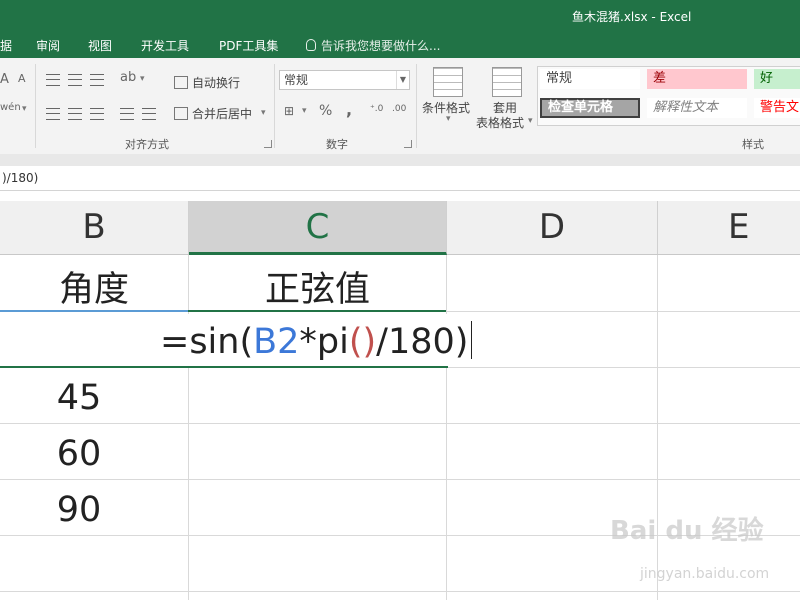 The height and width of the screenshot is (600, 800). I want to click on cell-b3: 45, so click(79, 398).